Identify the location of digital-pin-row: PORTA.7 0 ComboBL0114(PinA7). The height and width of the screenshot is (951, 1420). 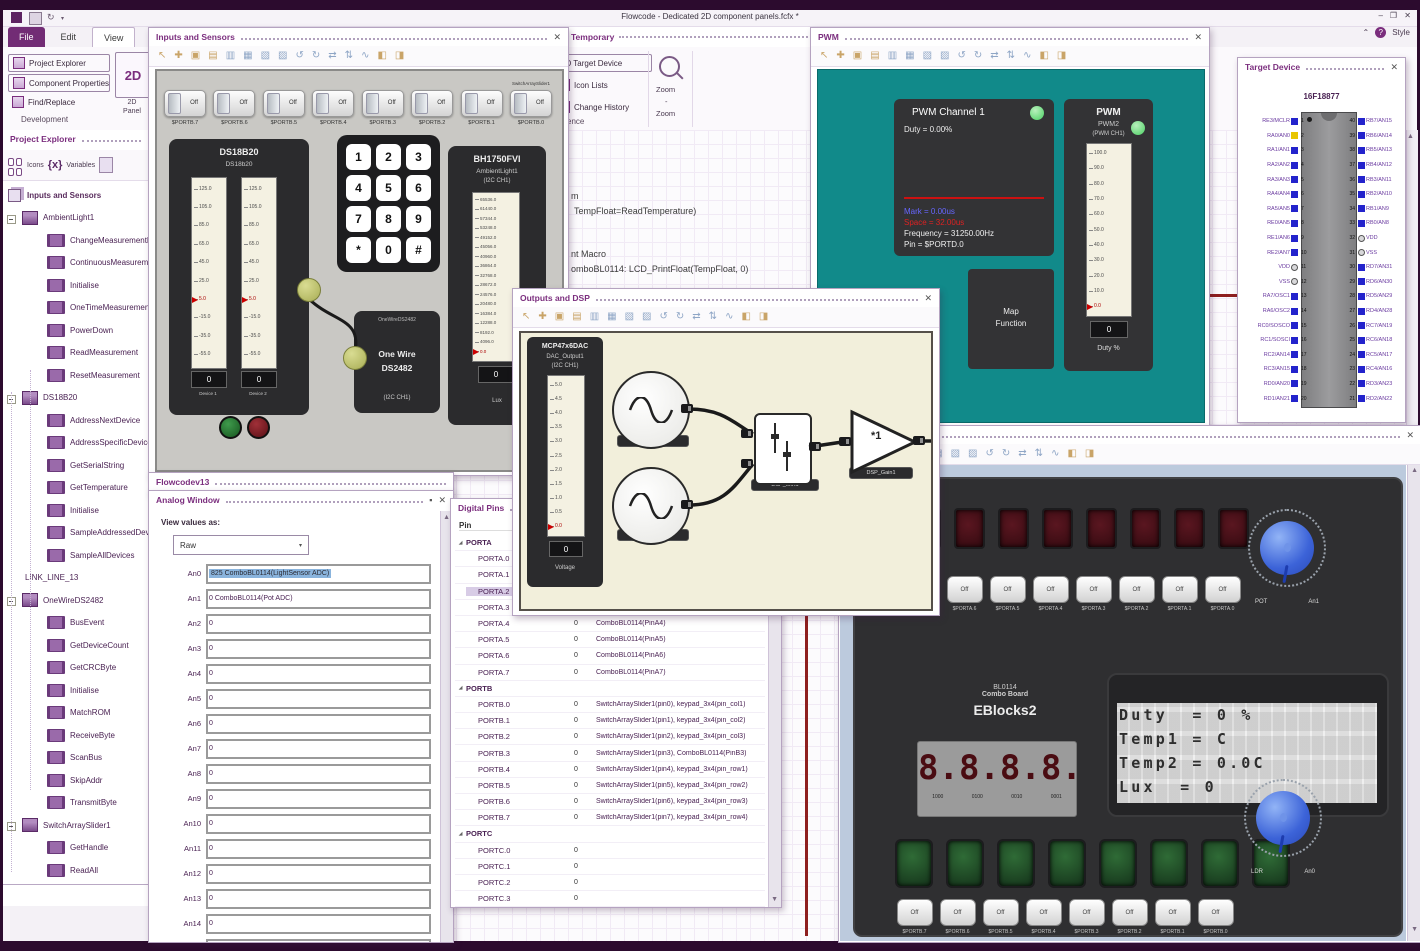
(610, 673).